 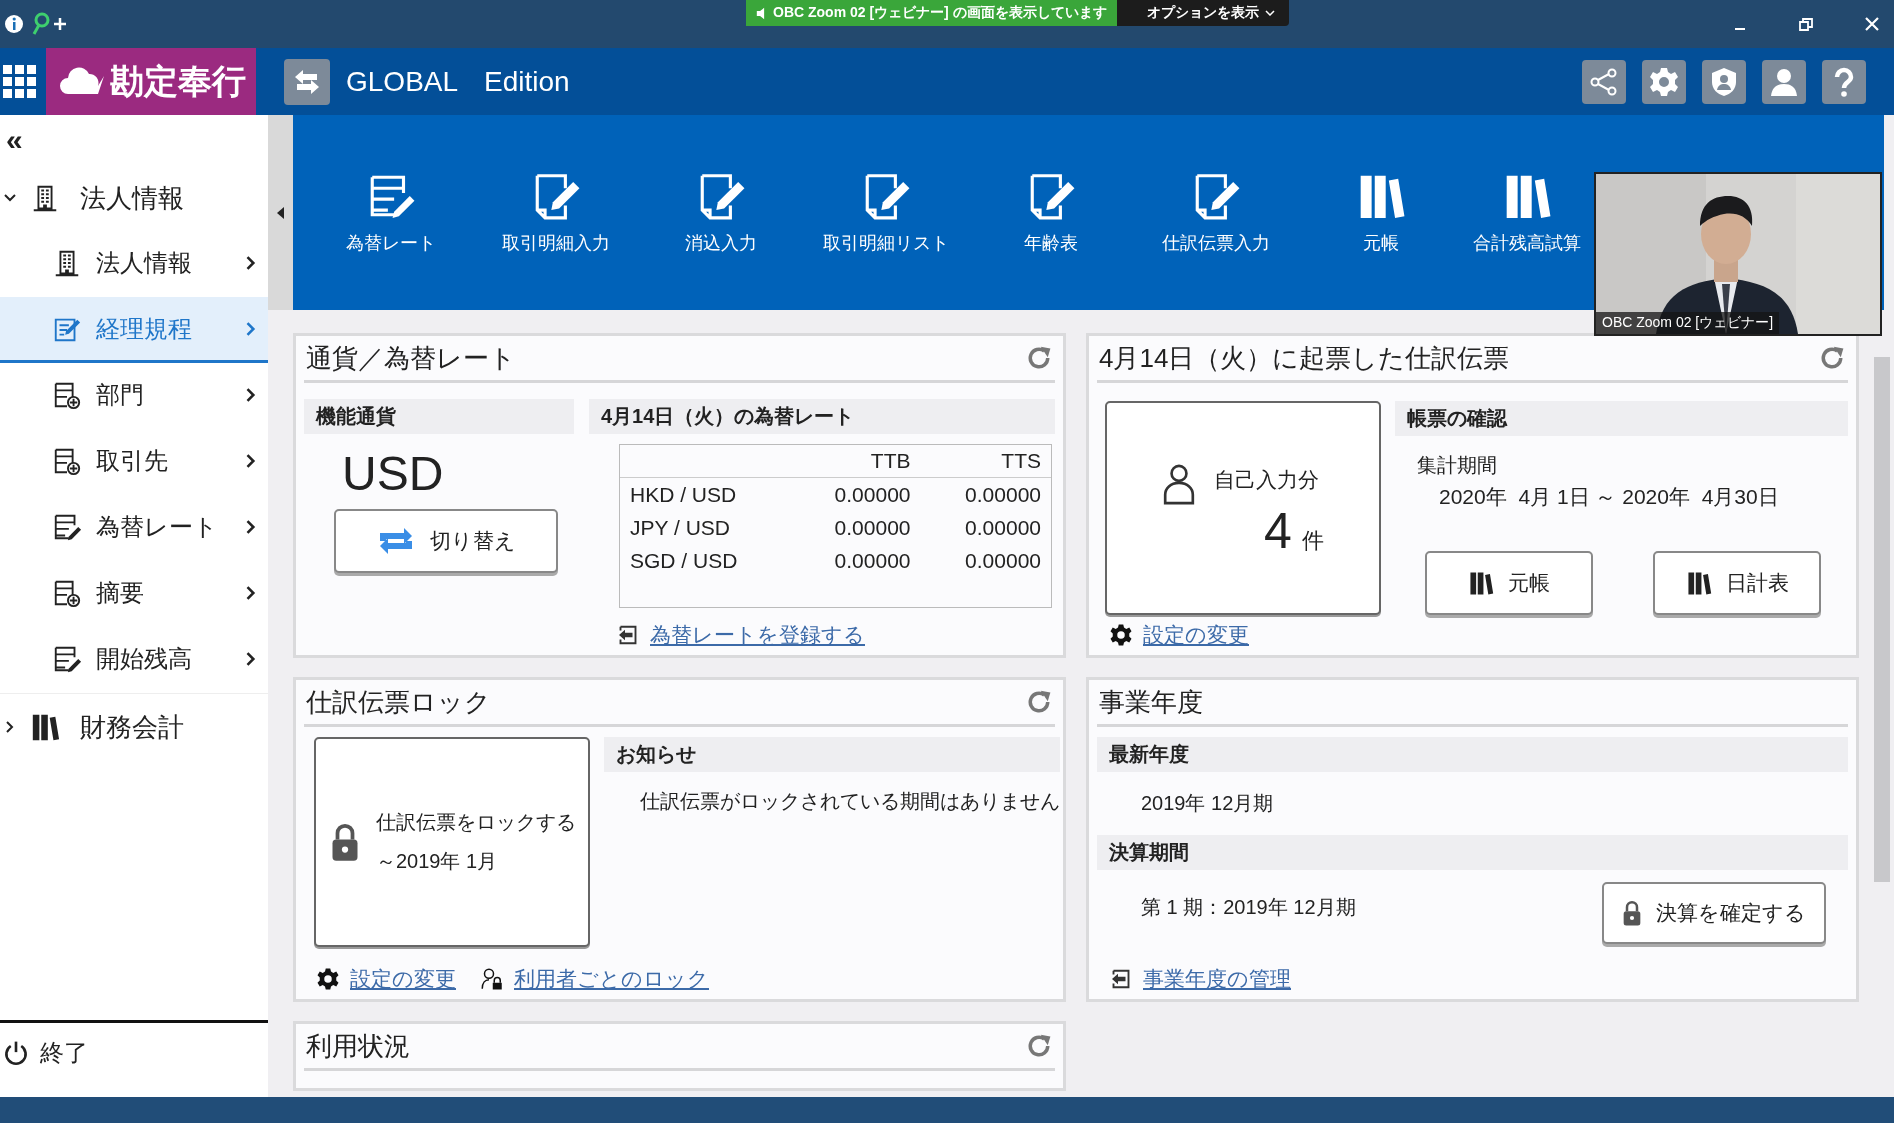 What do you see at coordinates (1380, 212) in the screenshot?
I see `toolbar-button: 元帳` at bounding box center [1380, 212].